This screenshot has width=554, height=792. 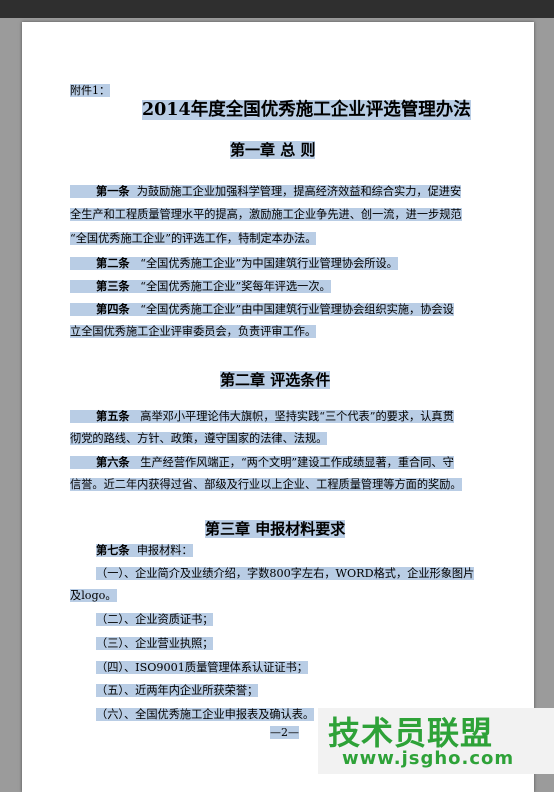 What do you see at coordinates (275, 529) in the screenshot?
I see `chapter3-title: 第三章 申报材料要求` at bounding box center [275, 529].